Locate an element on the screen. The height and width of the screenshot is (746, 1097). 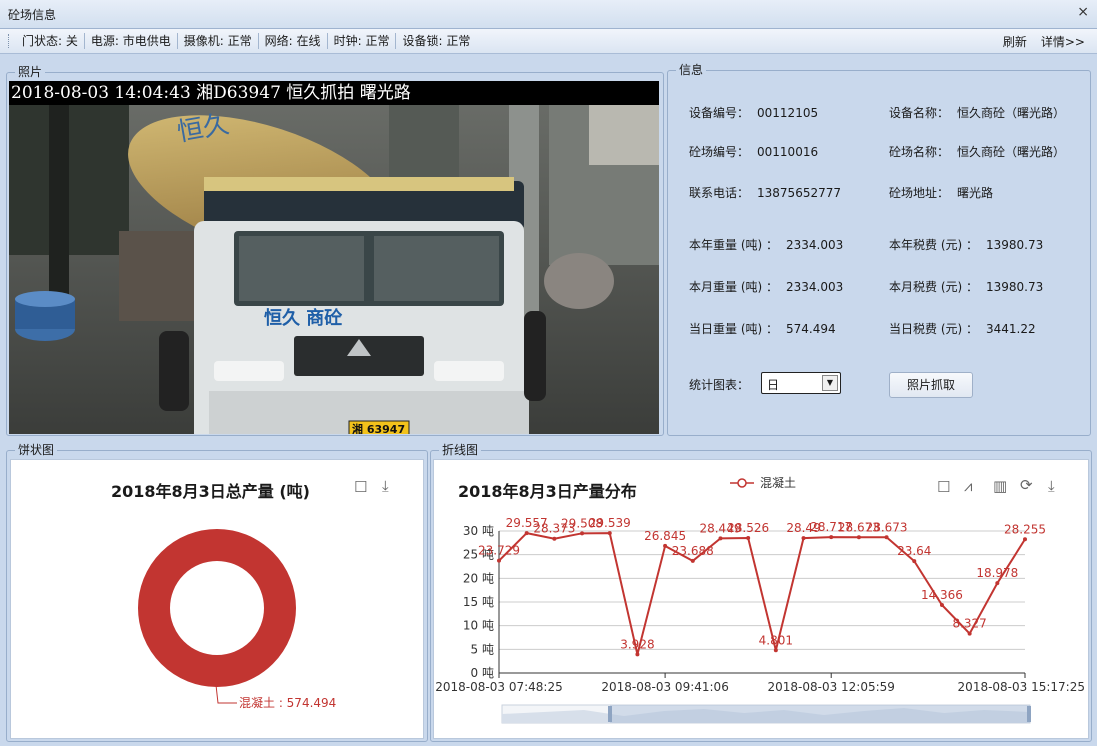
line-legend: 折线图 is located at coordinates (460, 450).